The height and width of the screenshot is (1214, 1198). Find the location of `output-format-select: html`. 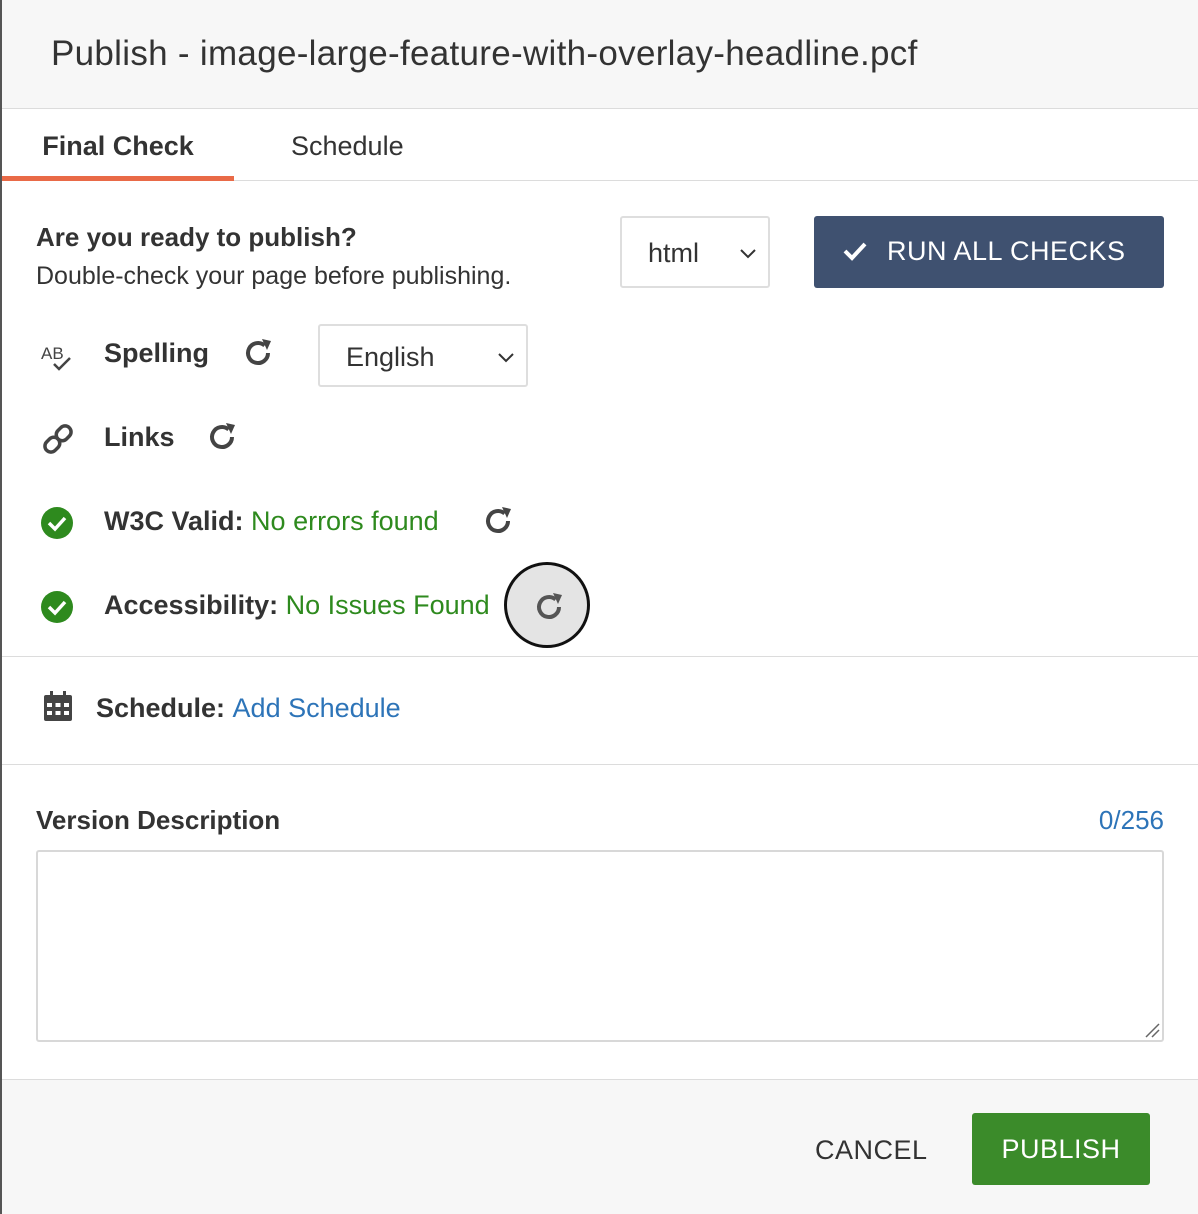

output-format-select: html is located at coordinates (695, 252).